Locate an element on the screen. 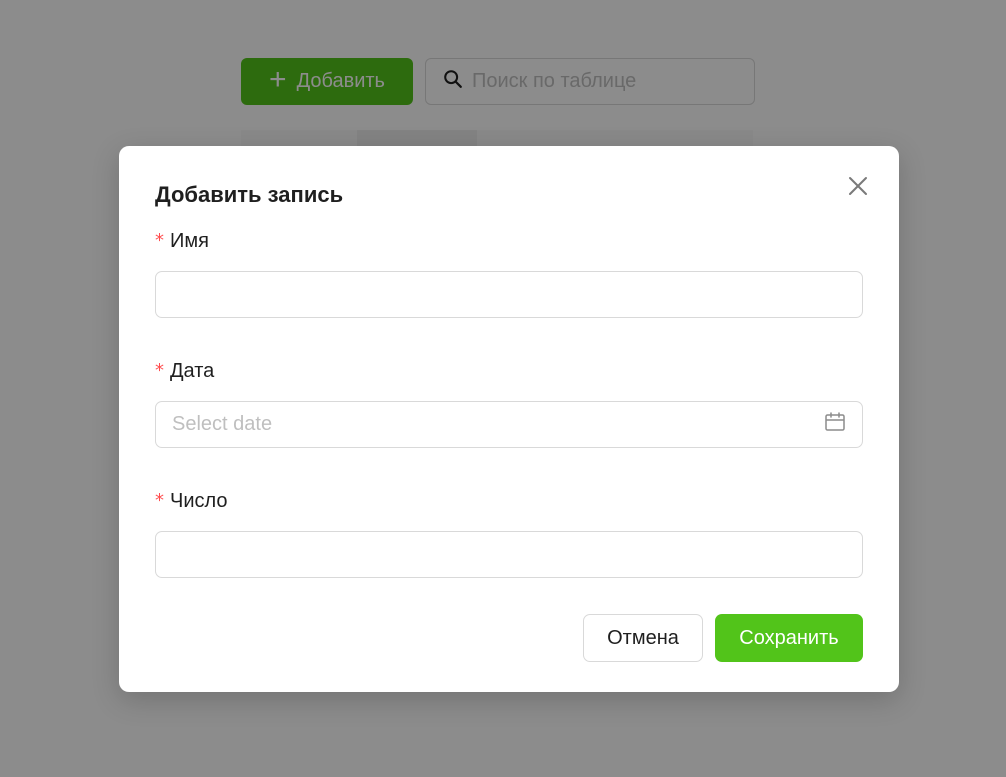 The height and width of the screenshot is (777, 1006). name-field is located at coordinates (509, 294).